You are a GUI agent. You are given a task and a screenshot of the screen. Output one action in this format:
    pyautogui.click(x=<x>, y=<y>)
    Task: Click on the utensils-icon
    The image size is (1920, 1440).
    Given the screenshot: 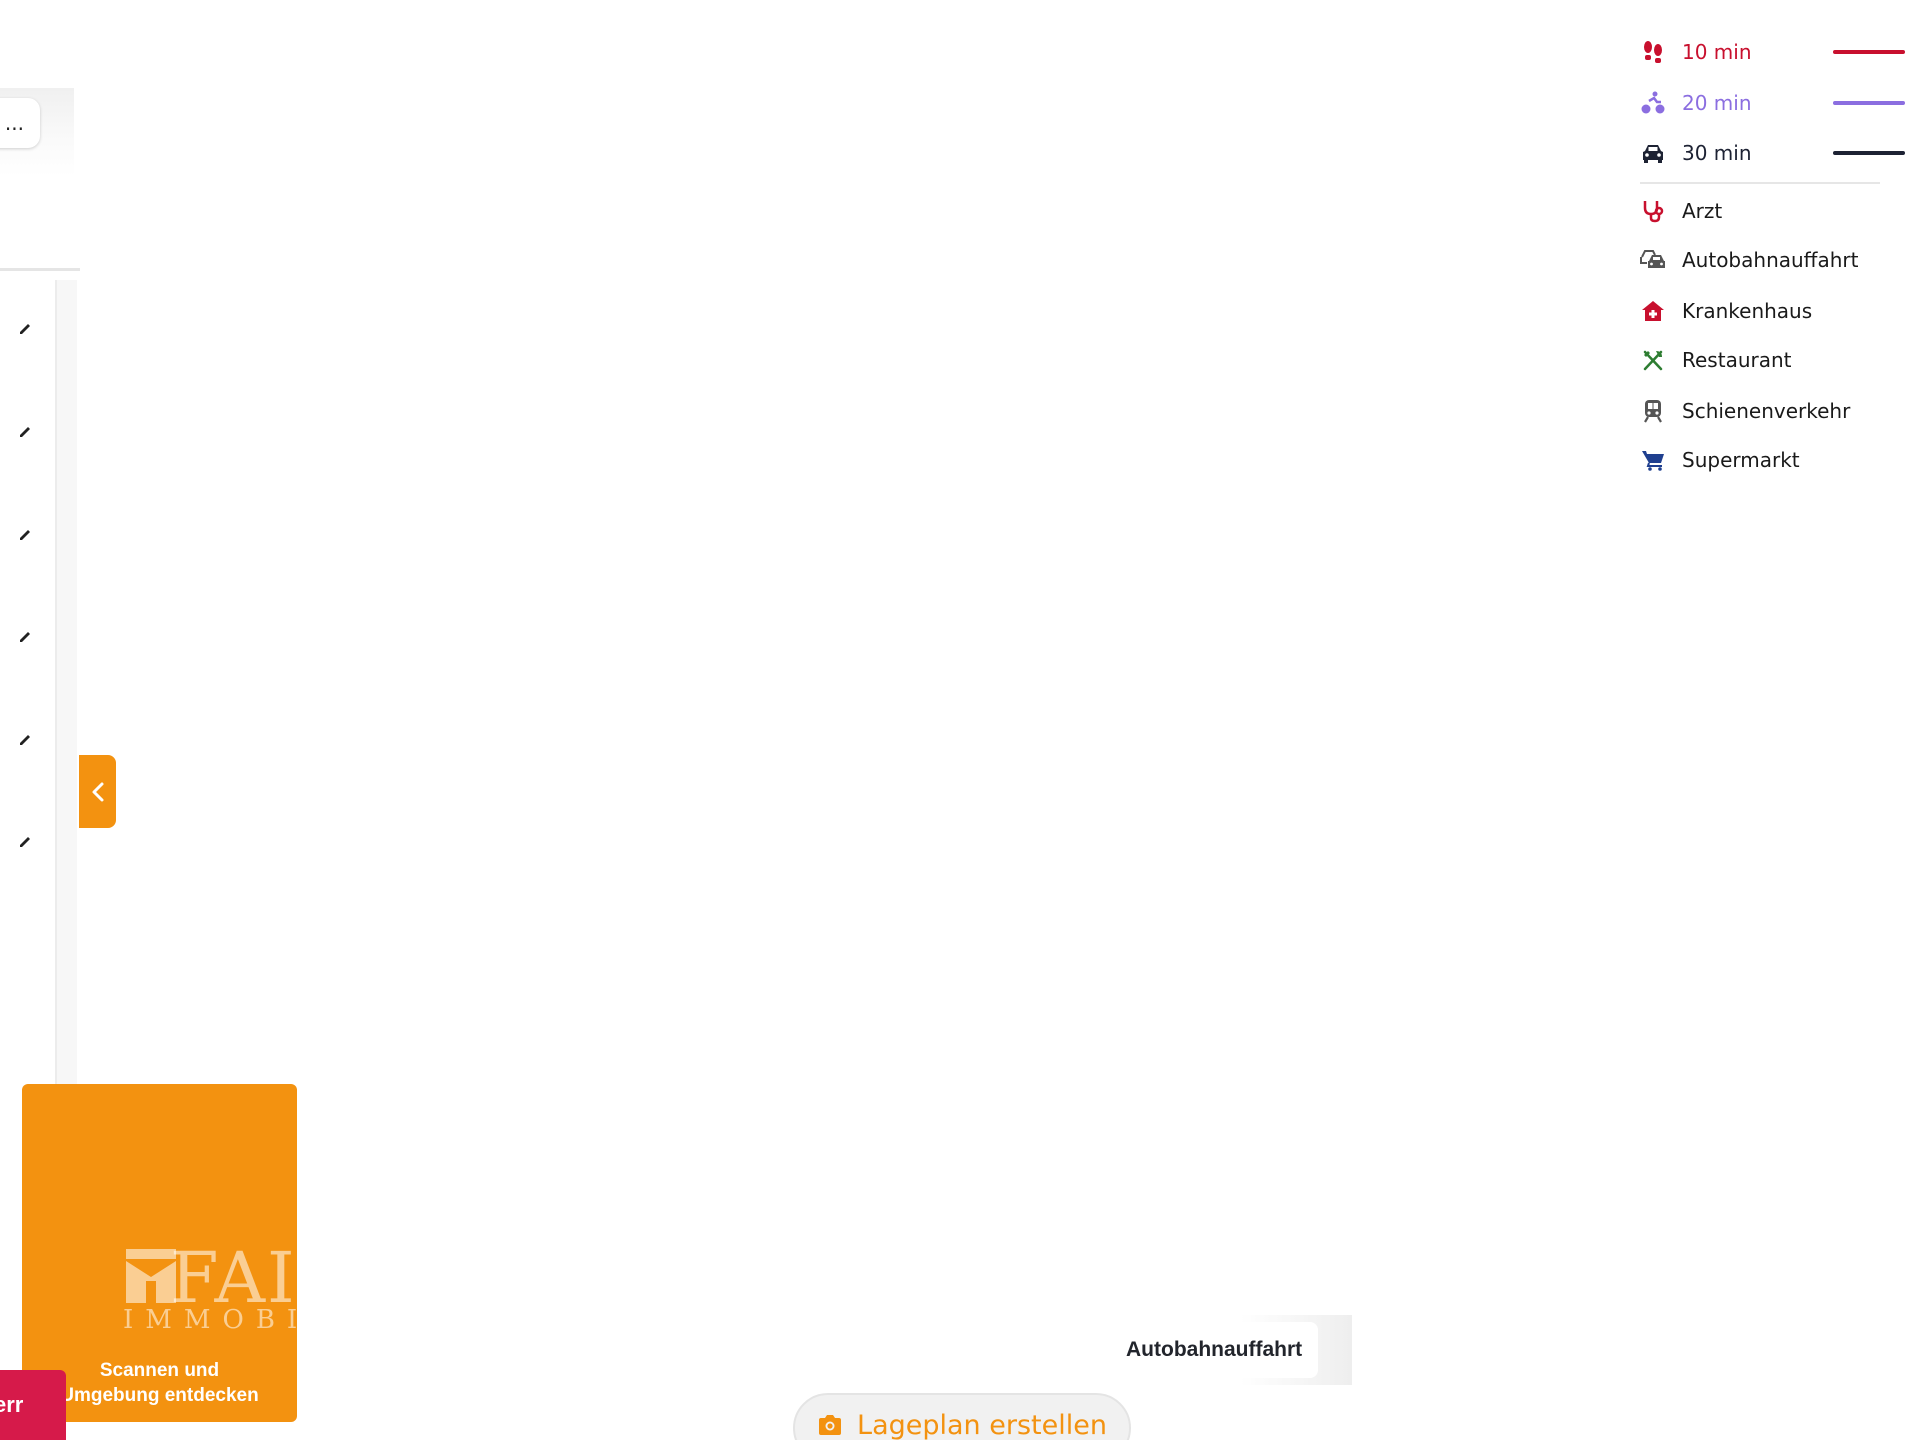 What is the action you would take?
    pyautogui.click(x=1653, y=360)
    